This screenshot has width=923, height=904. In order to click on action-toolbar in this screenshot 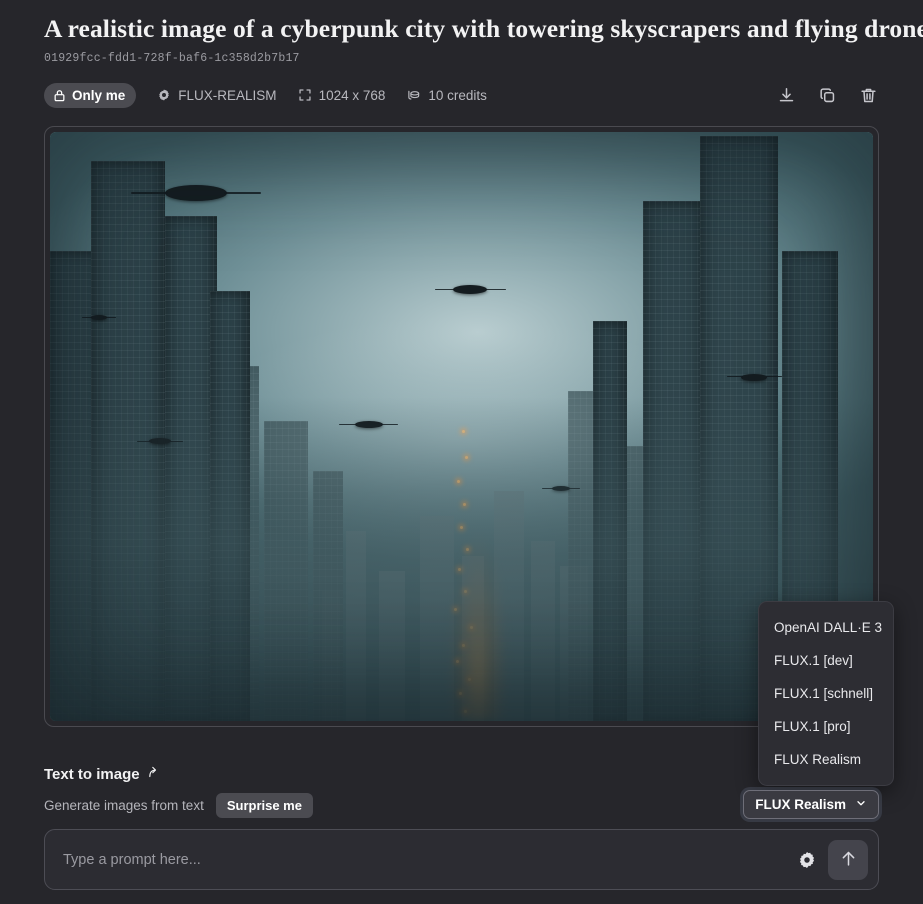, I will do `click(827, 95)`.